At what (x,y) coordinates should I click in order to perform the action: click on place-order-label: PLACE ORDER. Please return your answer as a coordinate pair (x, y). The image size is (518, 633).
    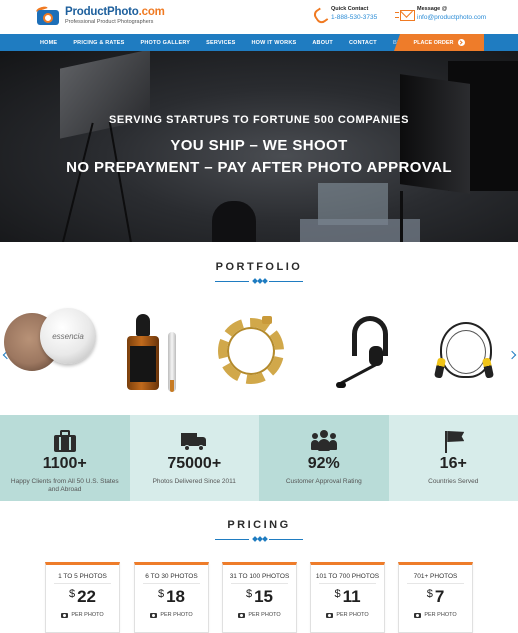
    Looking at the image, I should click on (433, 42).